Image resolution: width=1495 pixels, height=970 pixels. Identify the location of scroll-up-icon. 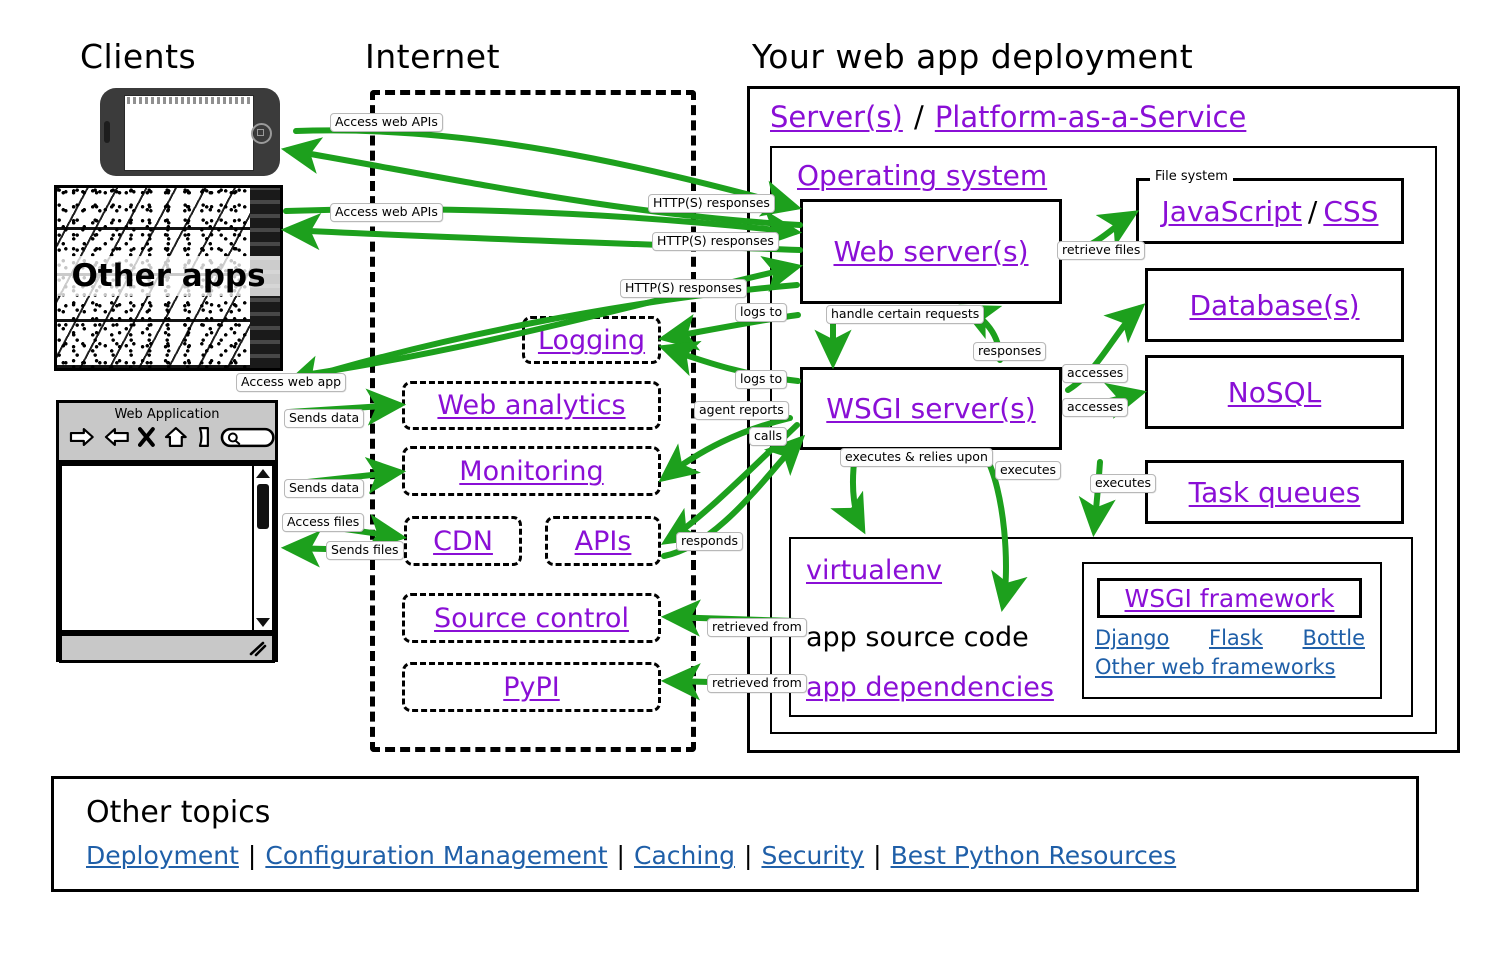
(263, 474).